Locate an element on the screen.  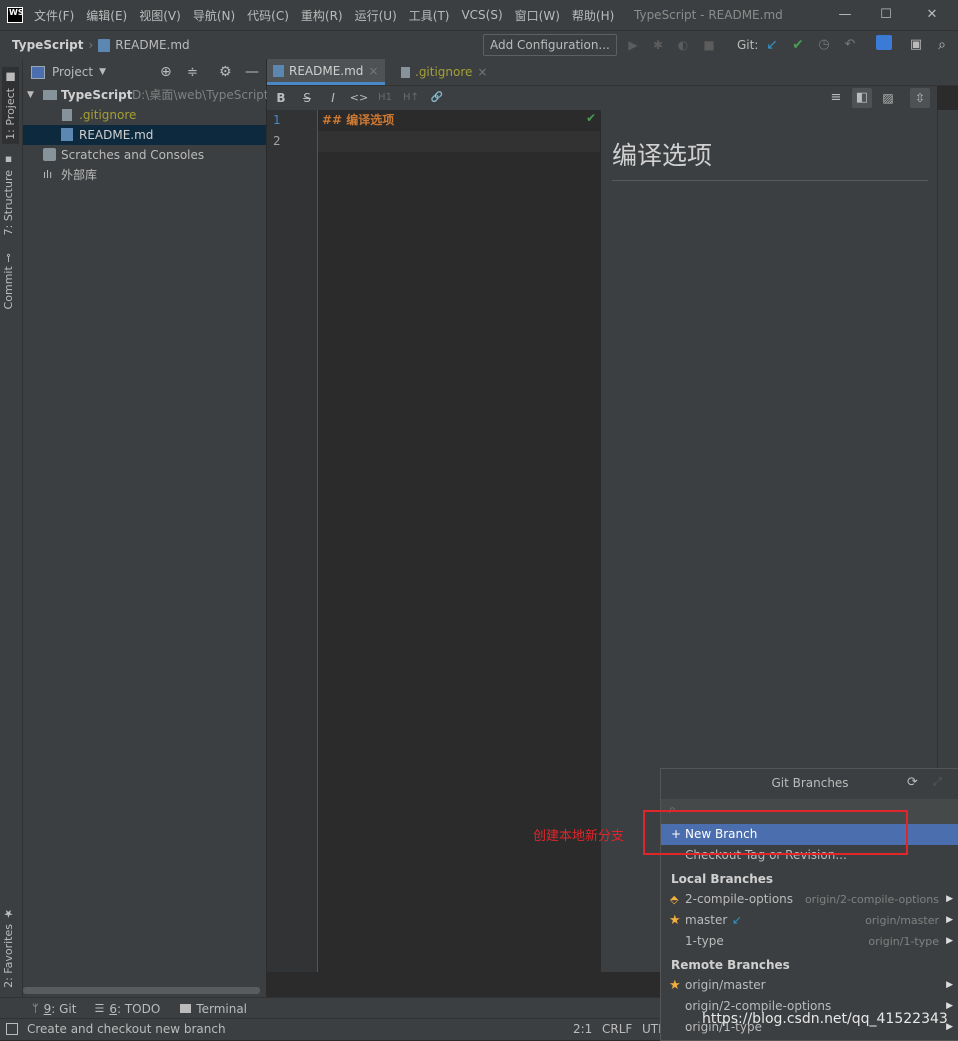
tracking-branch: origin/1-type is located at coordinates (903, 941).